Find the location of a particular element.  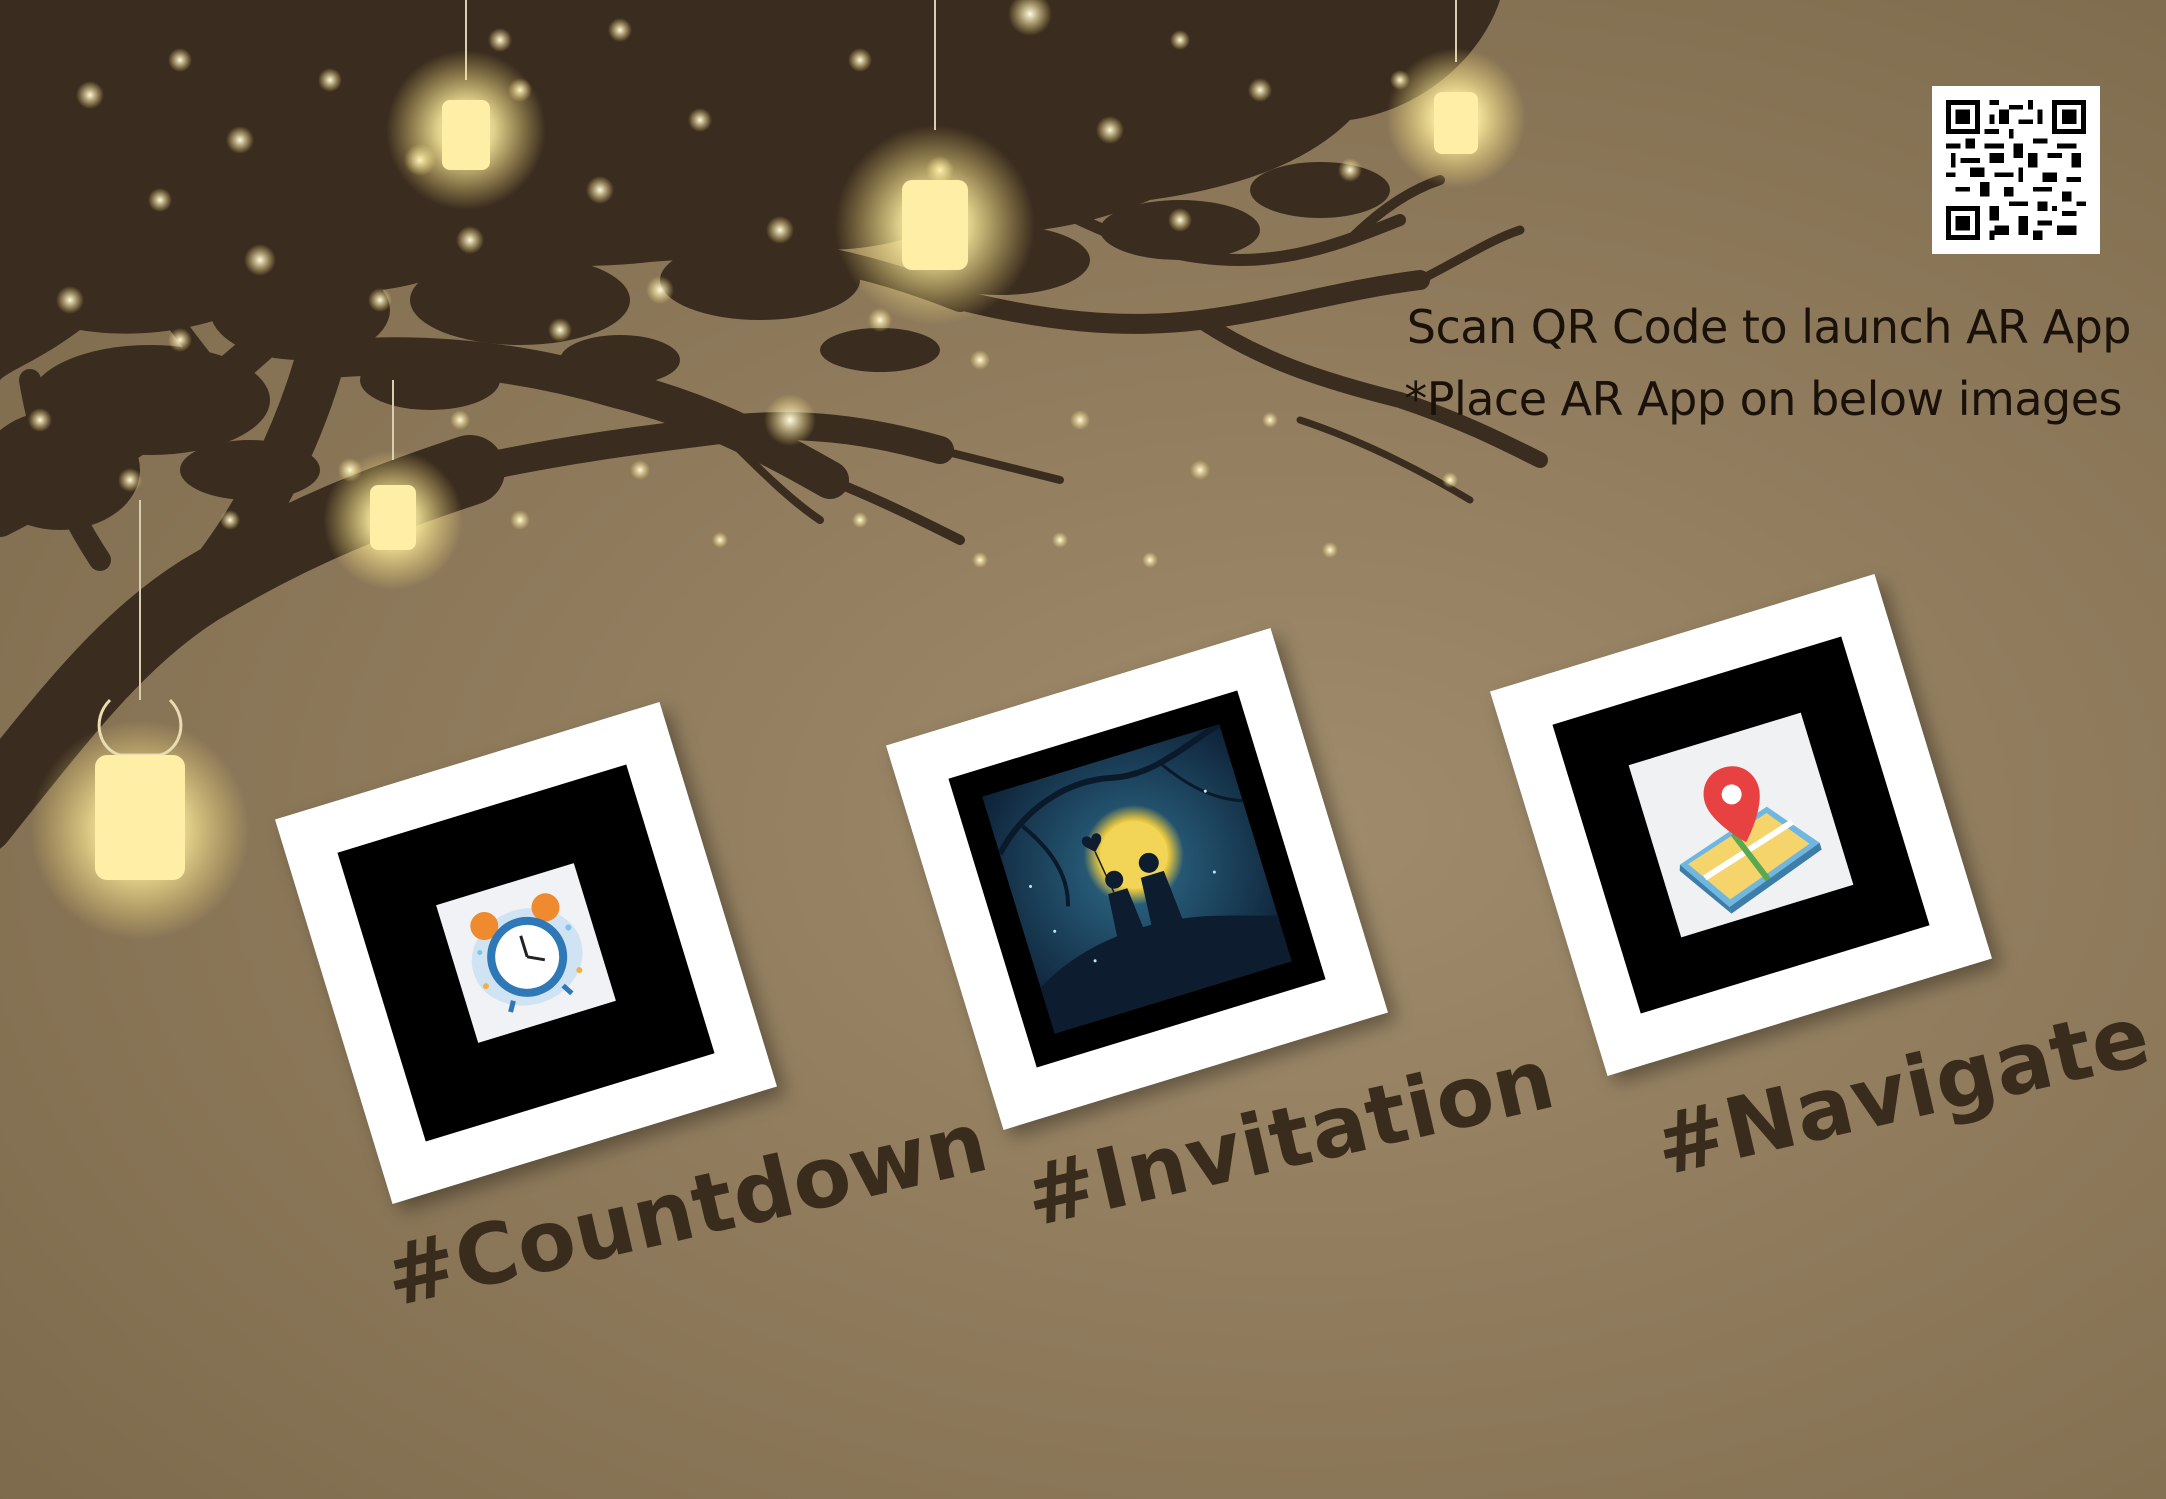

placement-instruction: *Place AR App on below images is located at coordinates (1763, 399).